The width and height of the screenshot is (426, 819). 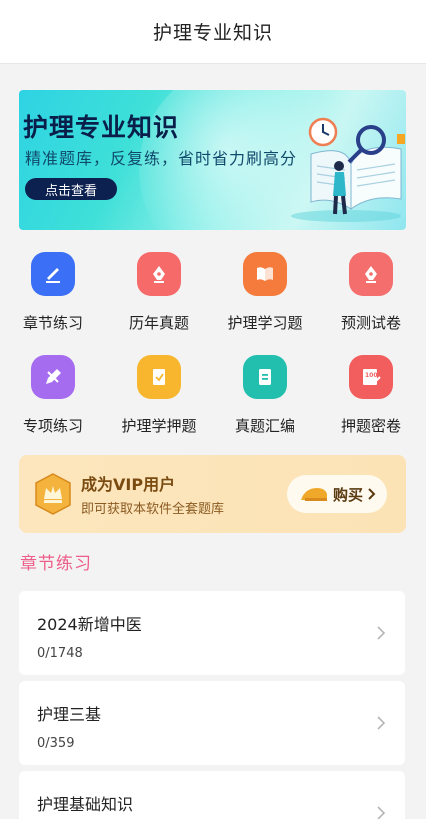 I want to click on buy-button: 购买, so click(x=337, y=494).